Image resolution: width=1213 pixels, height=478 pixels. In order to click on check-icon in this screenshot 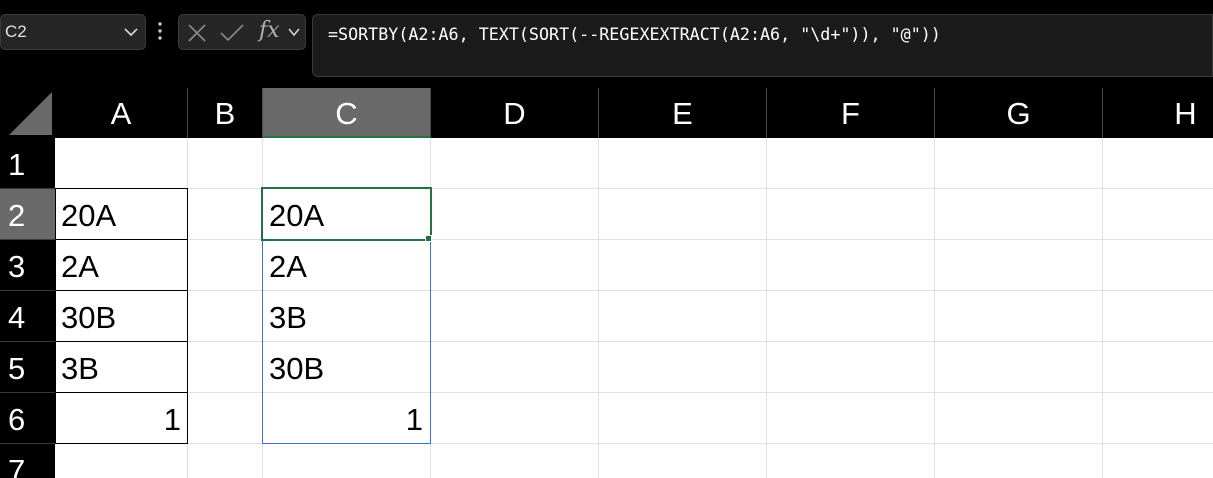, I will do `click(232, 33)`.